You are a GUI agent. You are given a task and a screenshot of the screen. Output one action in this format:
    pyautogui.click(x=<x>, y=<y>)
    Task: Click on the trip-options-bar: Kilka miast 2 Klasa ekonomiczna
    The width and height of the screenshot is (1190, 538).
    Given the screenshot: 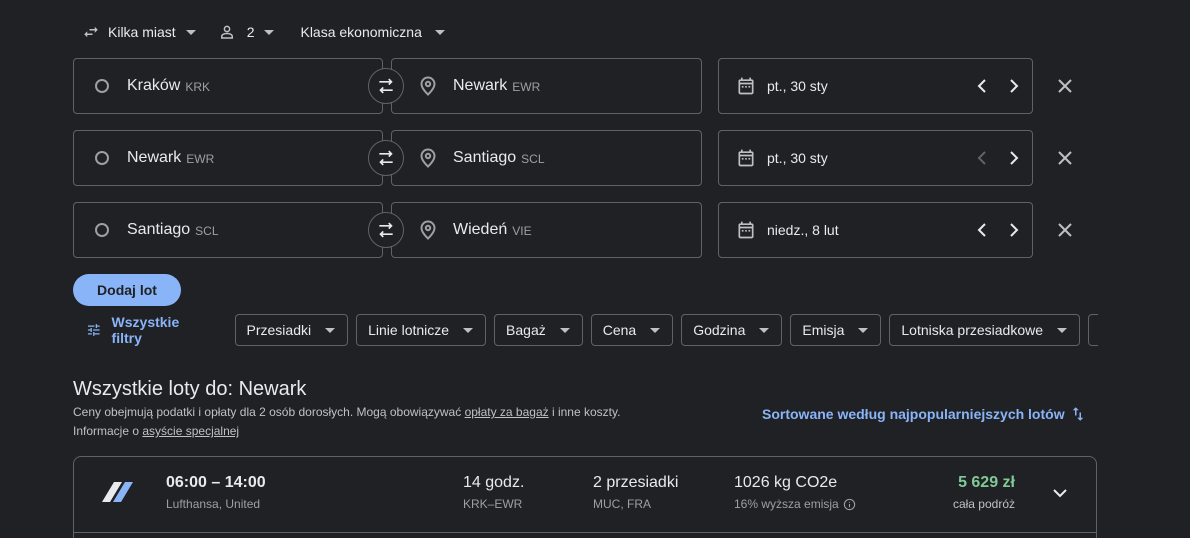 What is the action you would take?
    pyautogui.click(x=263, y=32)
    